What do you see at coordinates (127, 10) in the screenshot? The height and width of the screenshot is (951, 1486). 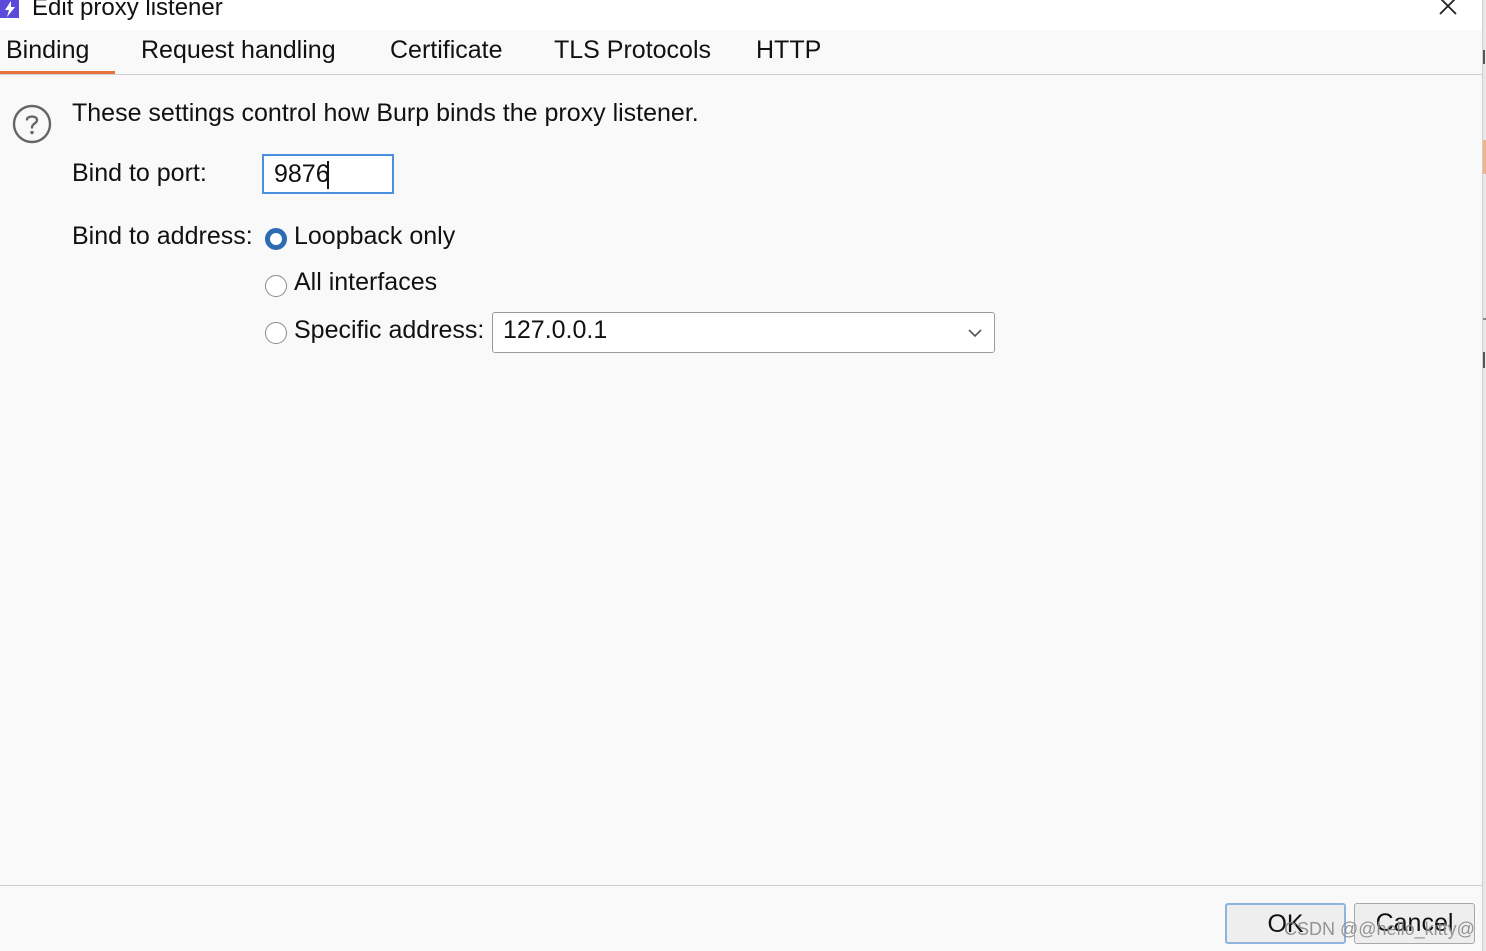 I see `window-title: Edit proxy listener` at bounding box center [127, 10].